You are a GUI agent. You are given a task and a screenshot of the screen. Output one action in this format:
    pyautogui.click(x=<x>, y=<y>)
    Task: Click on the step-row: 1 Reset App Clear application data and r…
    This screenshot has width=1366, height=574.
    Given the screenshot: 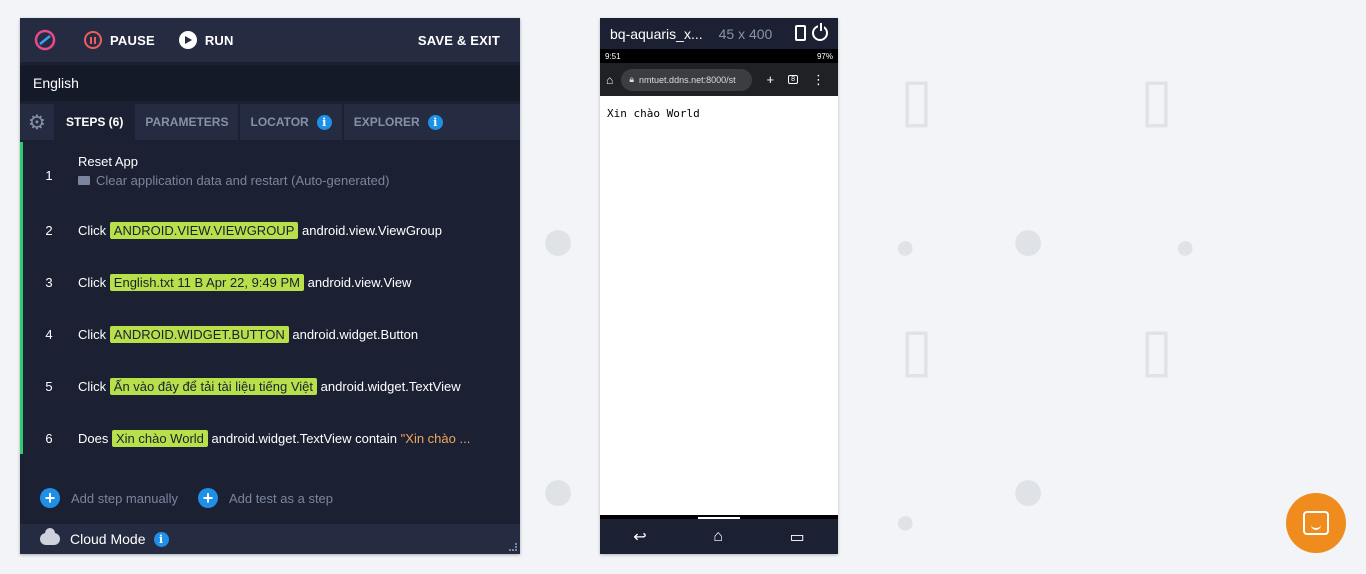 What is the action you would take?
    pyautogui.click(x=270, y=175)
    